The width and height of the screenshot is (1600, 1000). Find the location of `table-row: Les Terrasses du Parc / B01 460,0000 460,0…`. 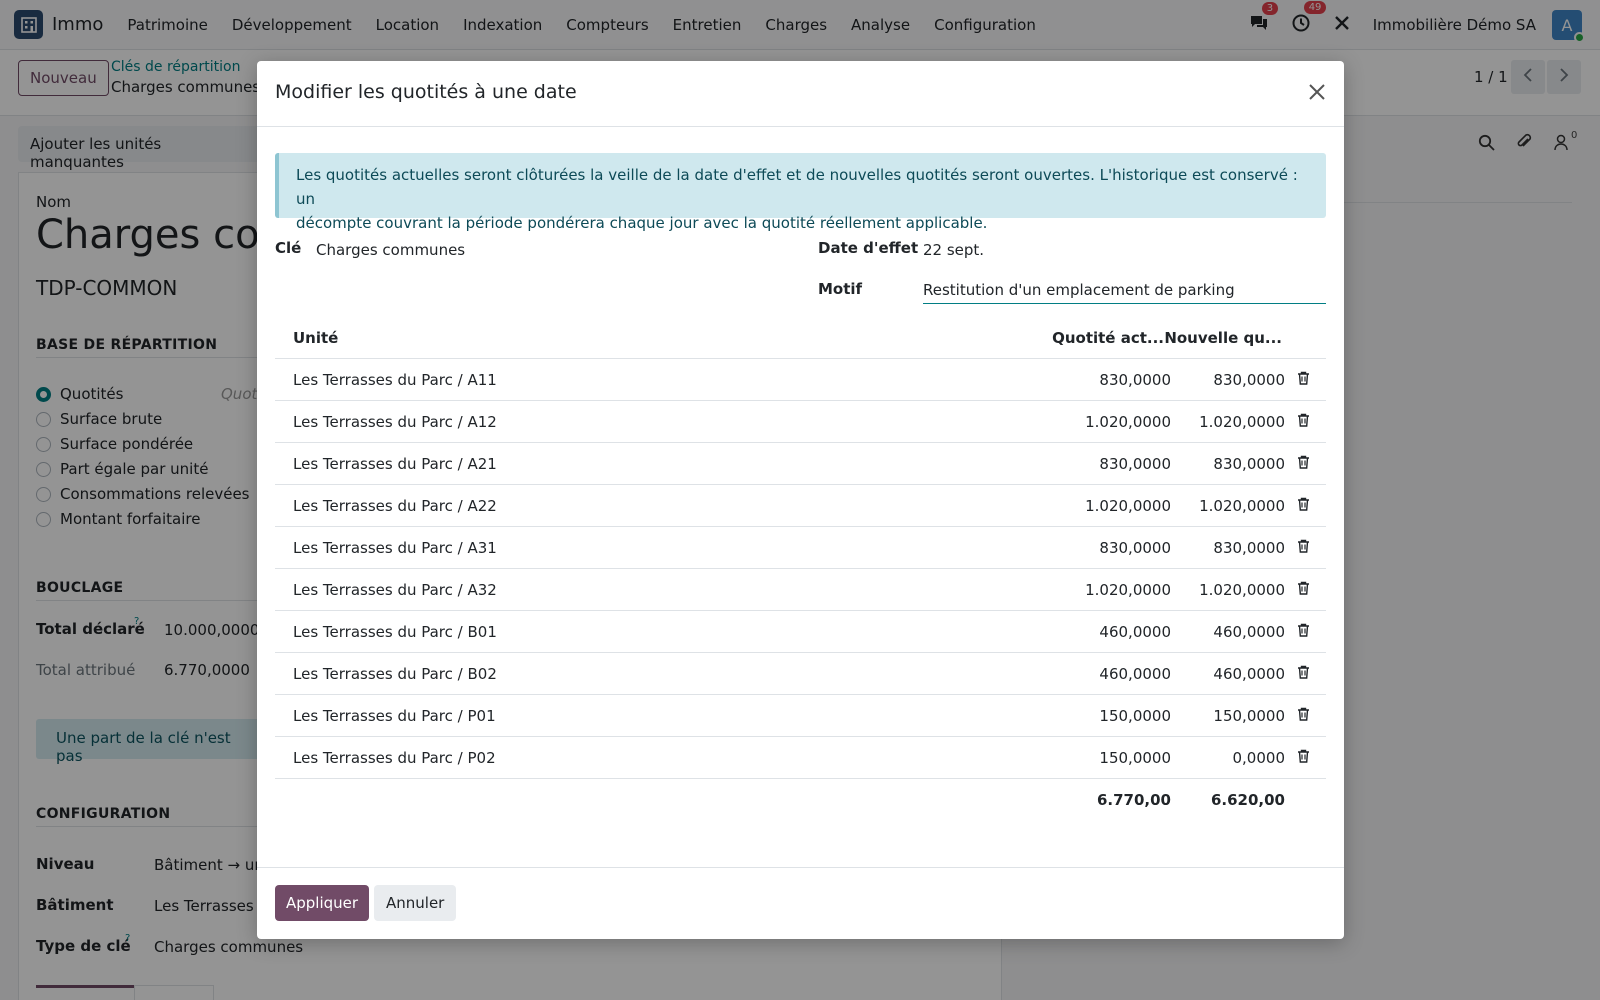

table-row: Les Terrasses du Parc / B01 460,0000 460,0… is located at coordinates (800, 632).